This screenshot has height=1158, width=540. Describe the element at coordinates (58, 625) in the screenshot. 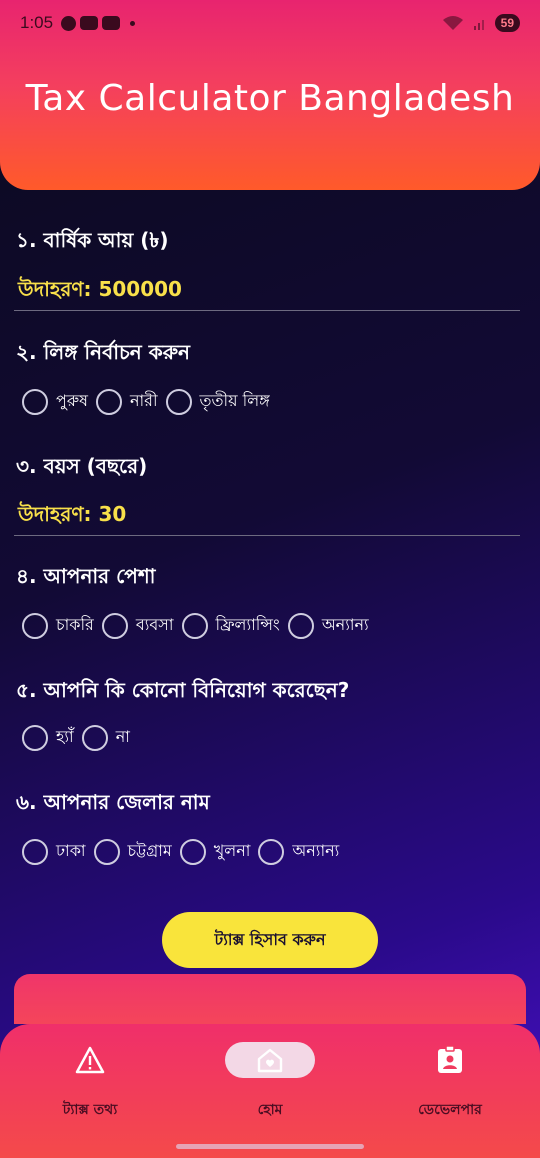

I see `profession-radio-job: চাকরি` at that location.